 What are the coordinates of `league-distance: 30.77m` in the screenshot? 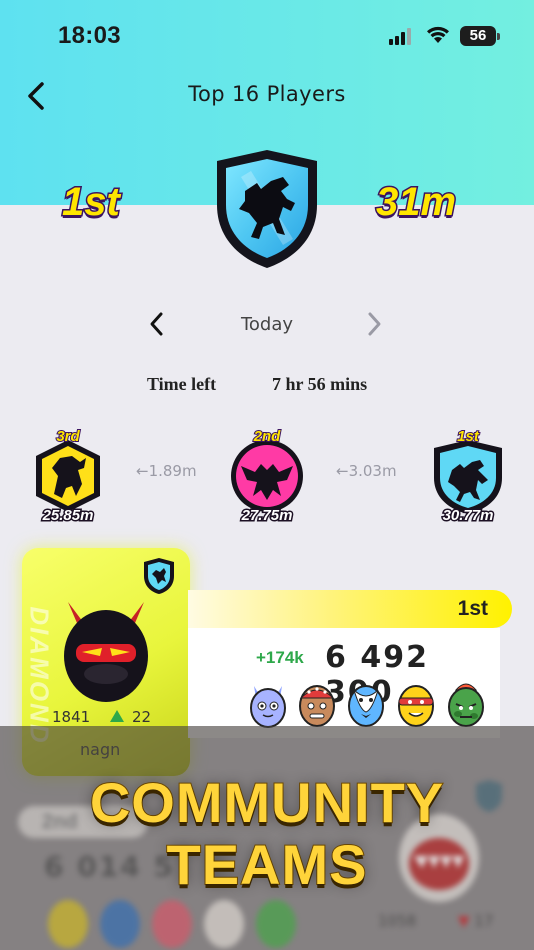 It's located at (468, 516).